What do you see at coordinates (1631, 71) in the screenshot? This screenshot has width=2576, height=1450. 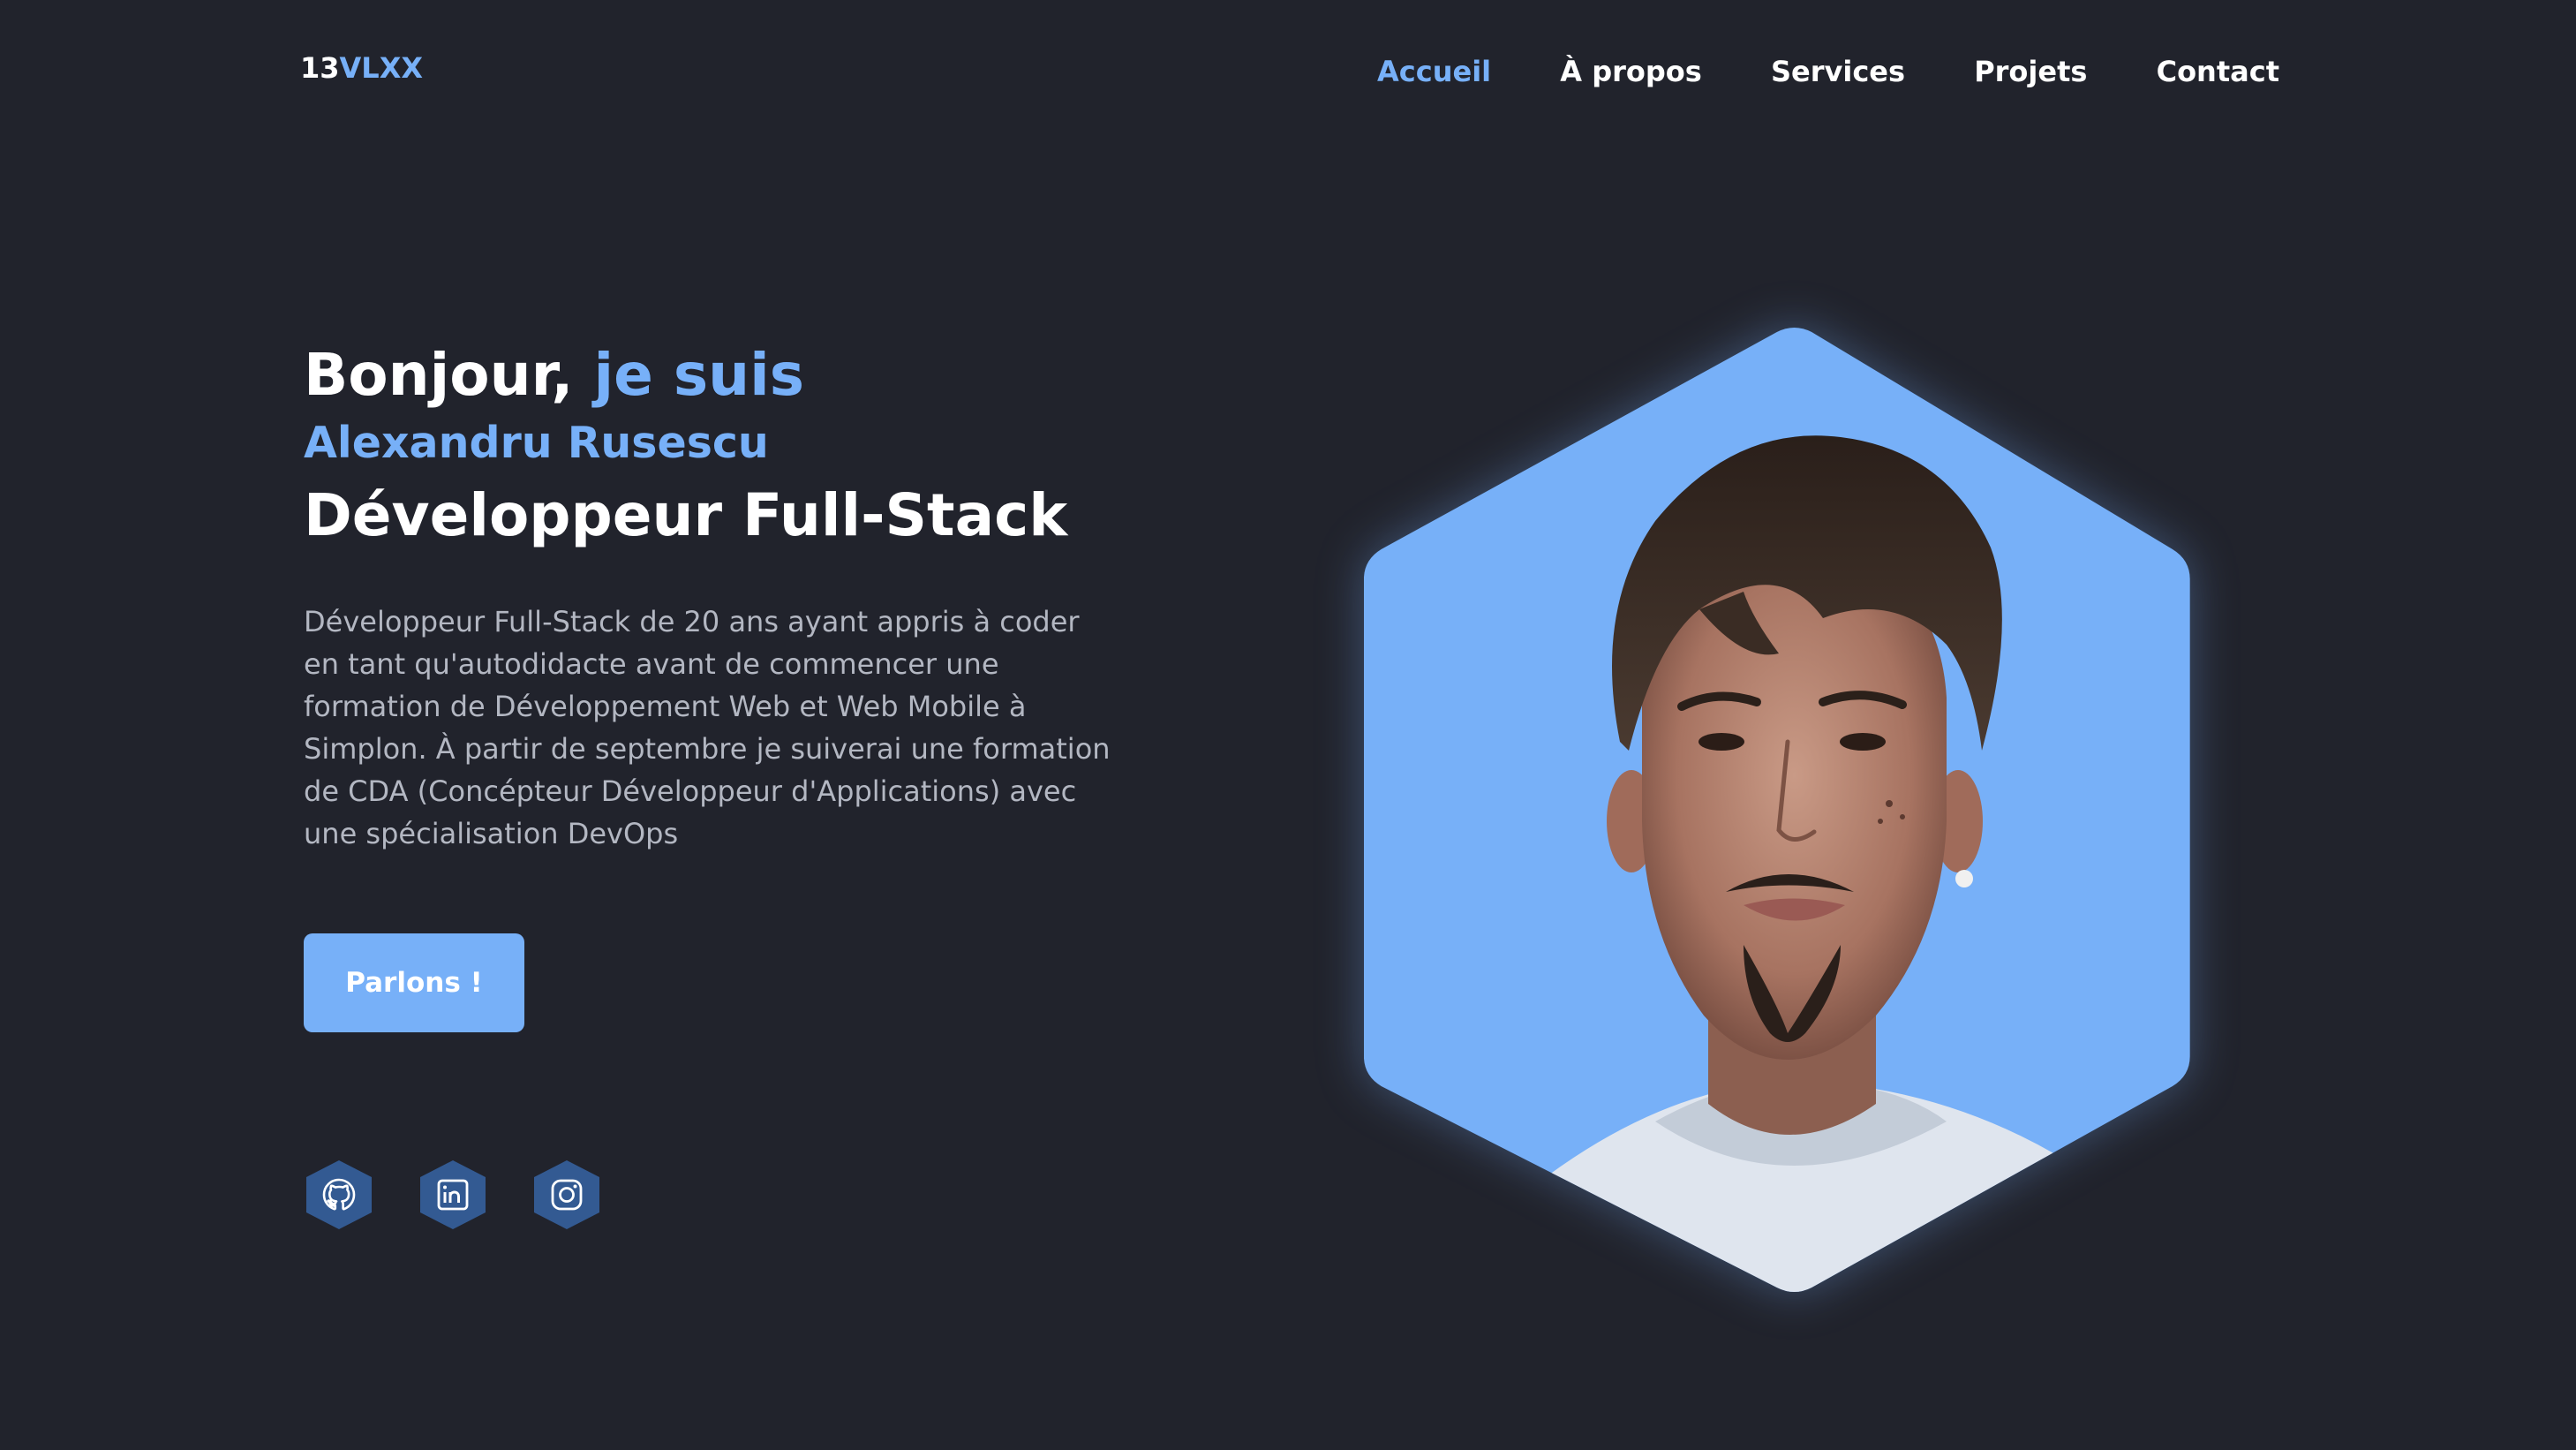 I see `nav-item-a-propos: À propos` at bounding box center [1631, 71].